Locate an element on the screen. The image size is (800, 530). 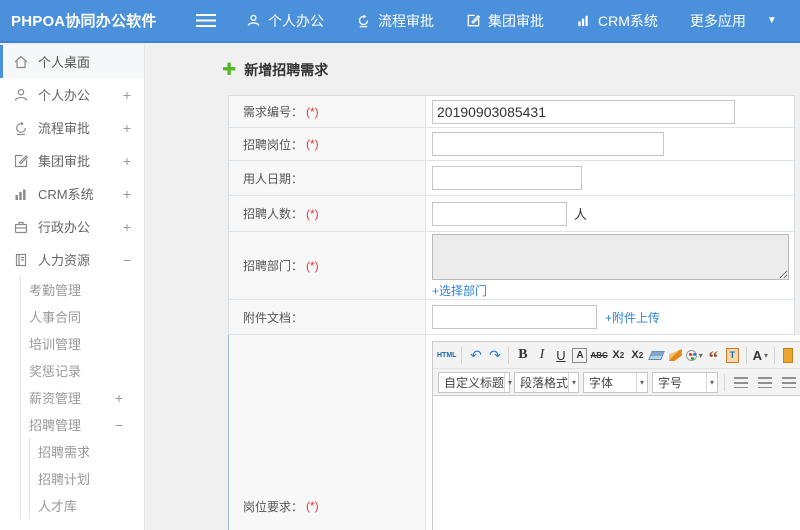
sidebar-item-admin-office: 行政办公 + is located at coordinates (72, 226).